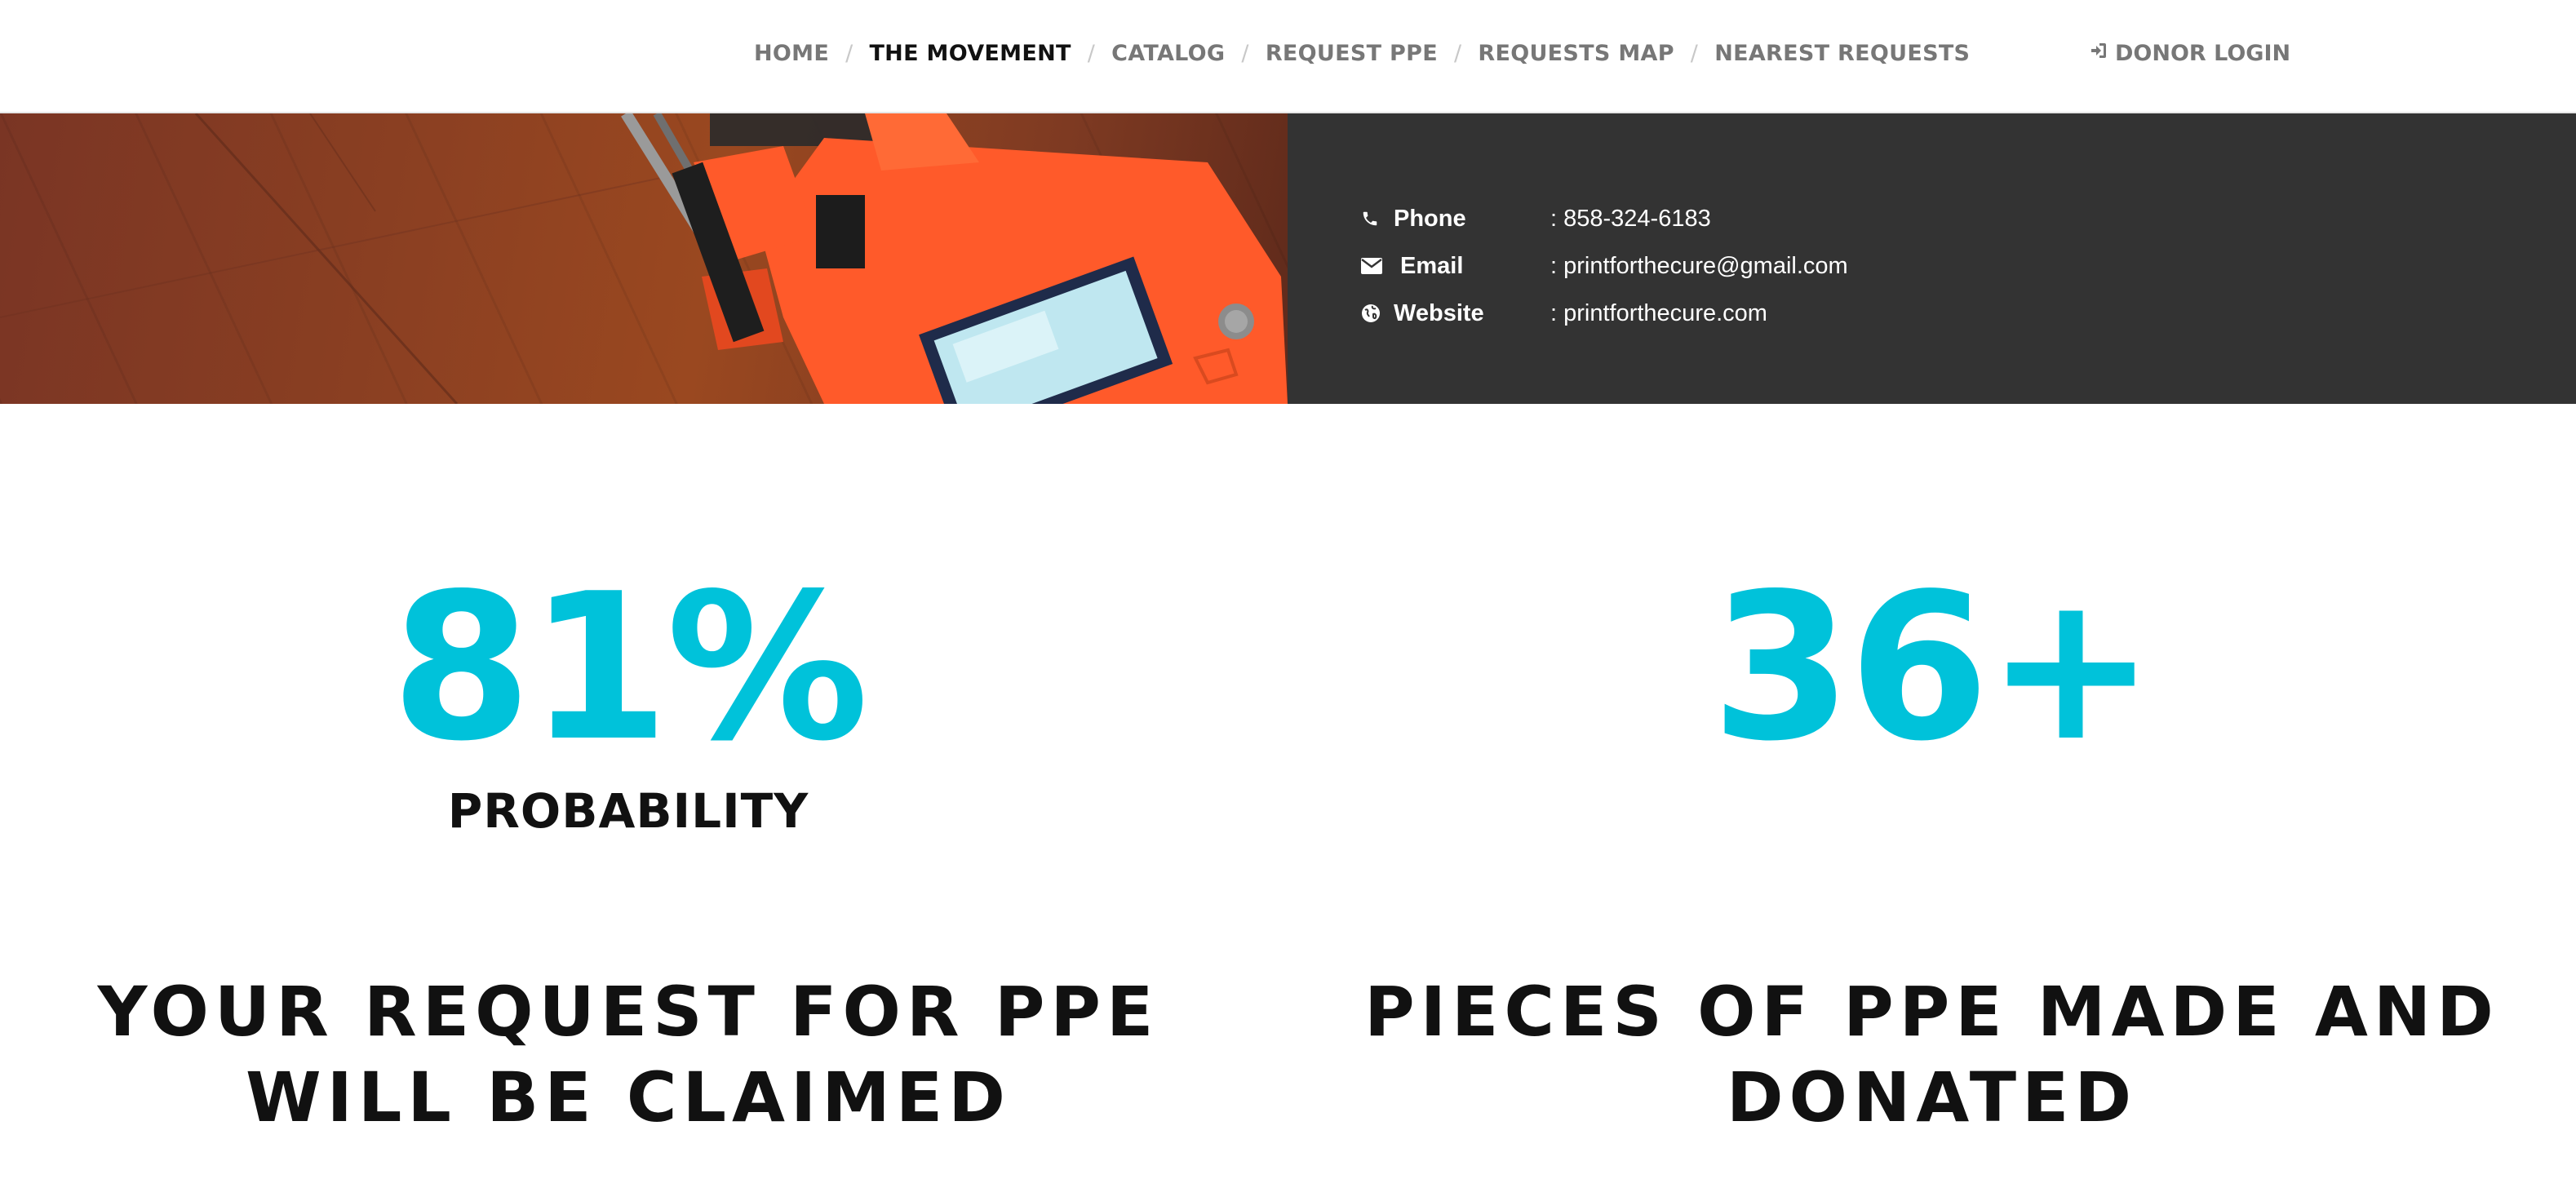  I want to click on envelope-icon, so click(1377, 266).